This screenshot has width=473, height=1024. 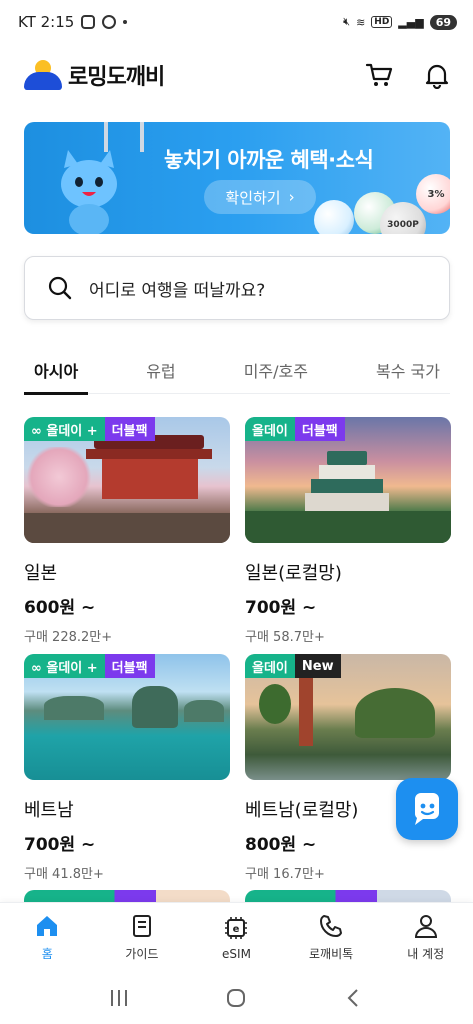 I want to click on product-image: 올데이 New, so click(x=348, y=717).